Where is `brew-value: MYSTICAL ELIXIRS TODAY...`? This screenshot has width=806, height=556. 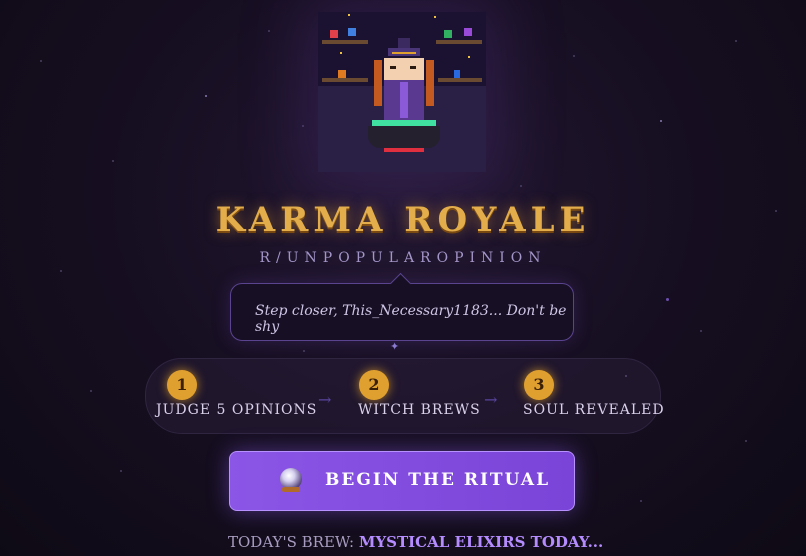 brew-value: MYSTICAL ELIXIRS TODAY... is located at coordinates (481, 542).